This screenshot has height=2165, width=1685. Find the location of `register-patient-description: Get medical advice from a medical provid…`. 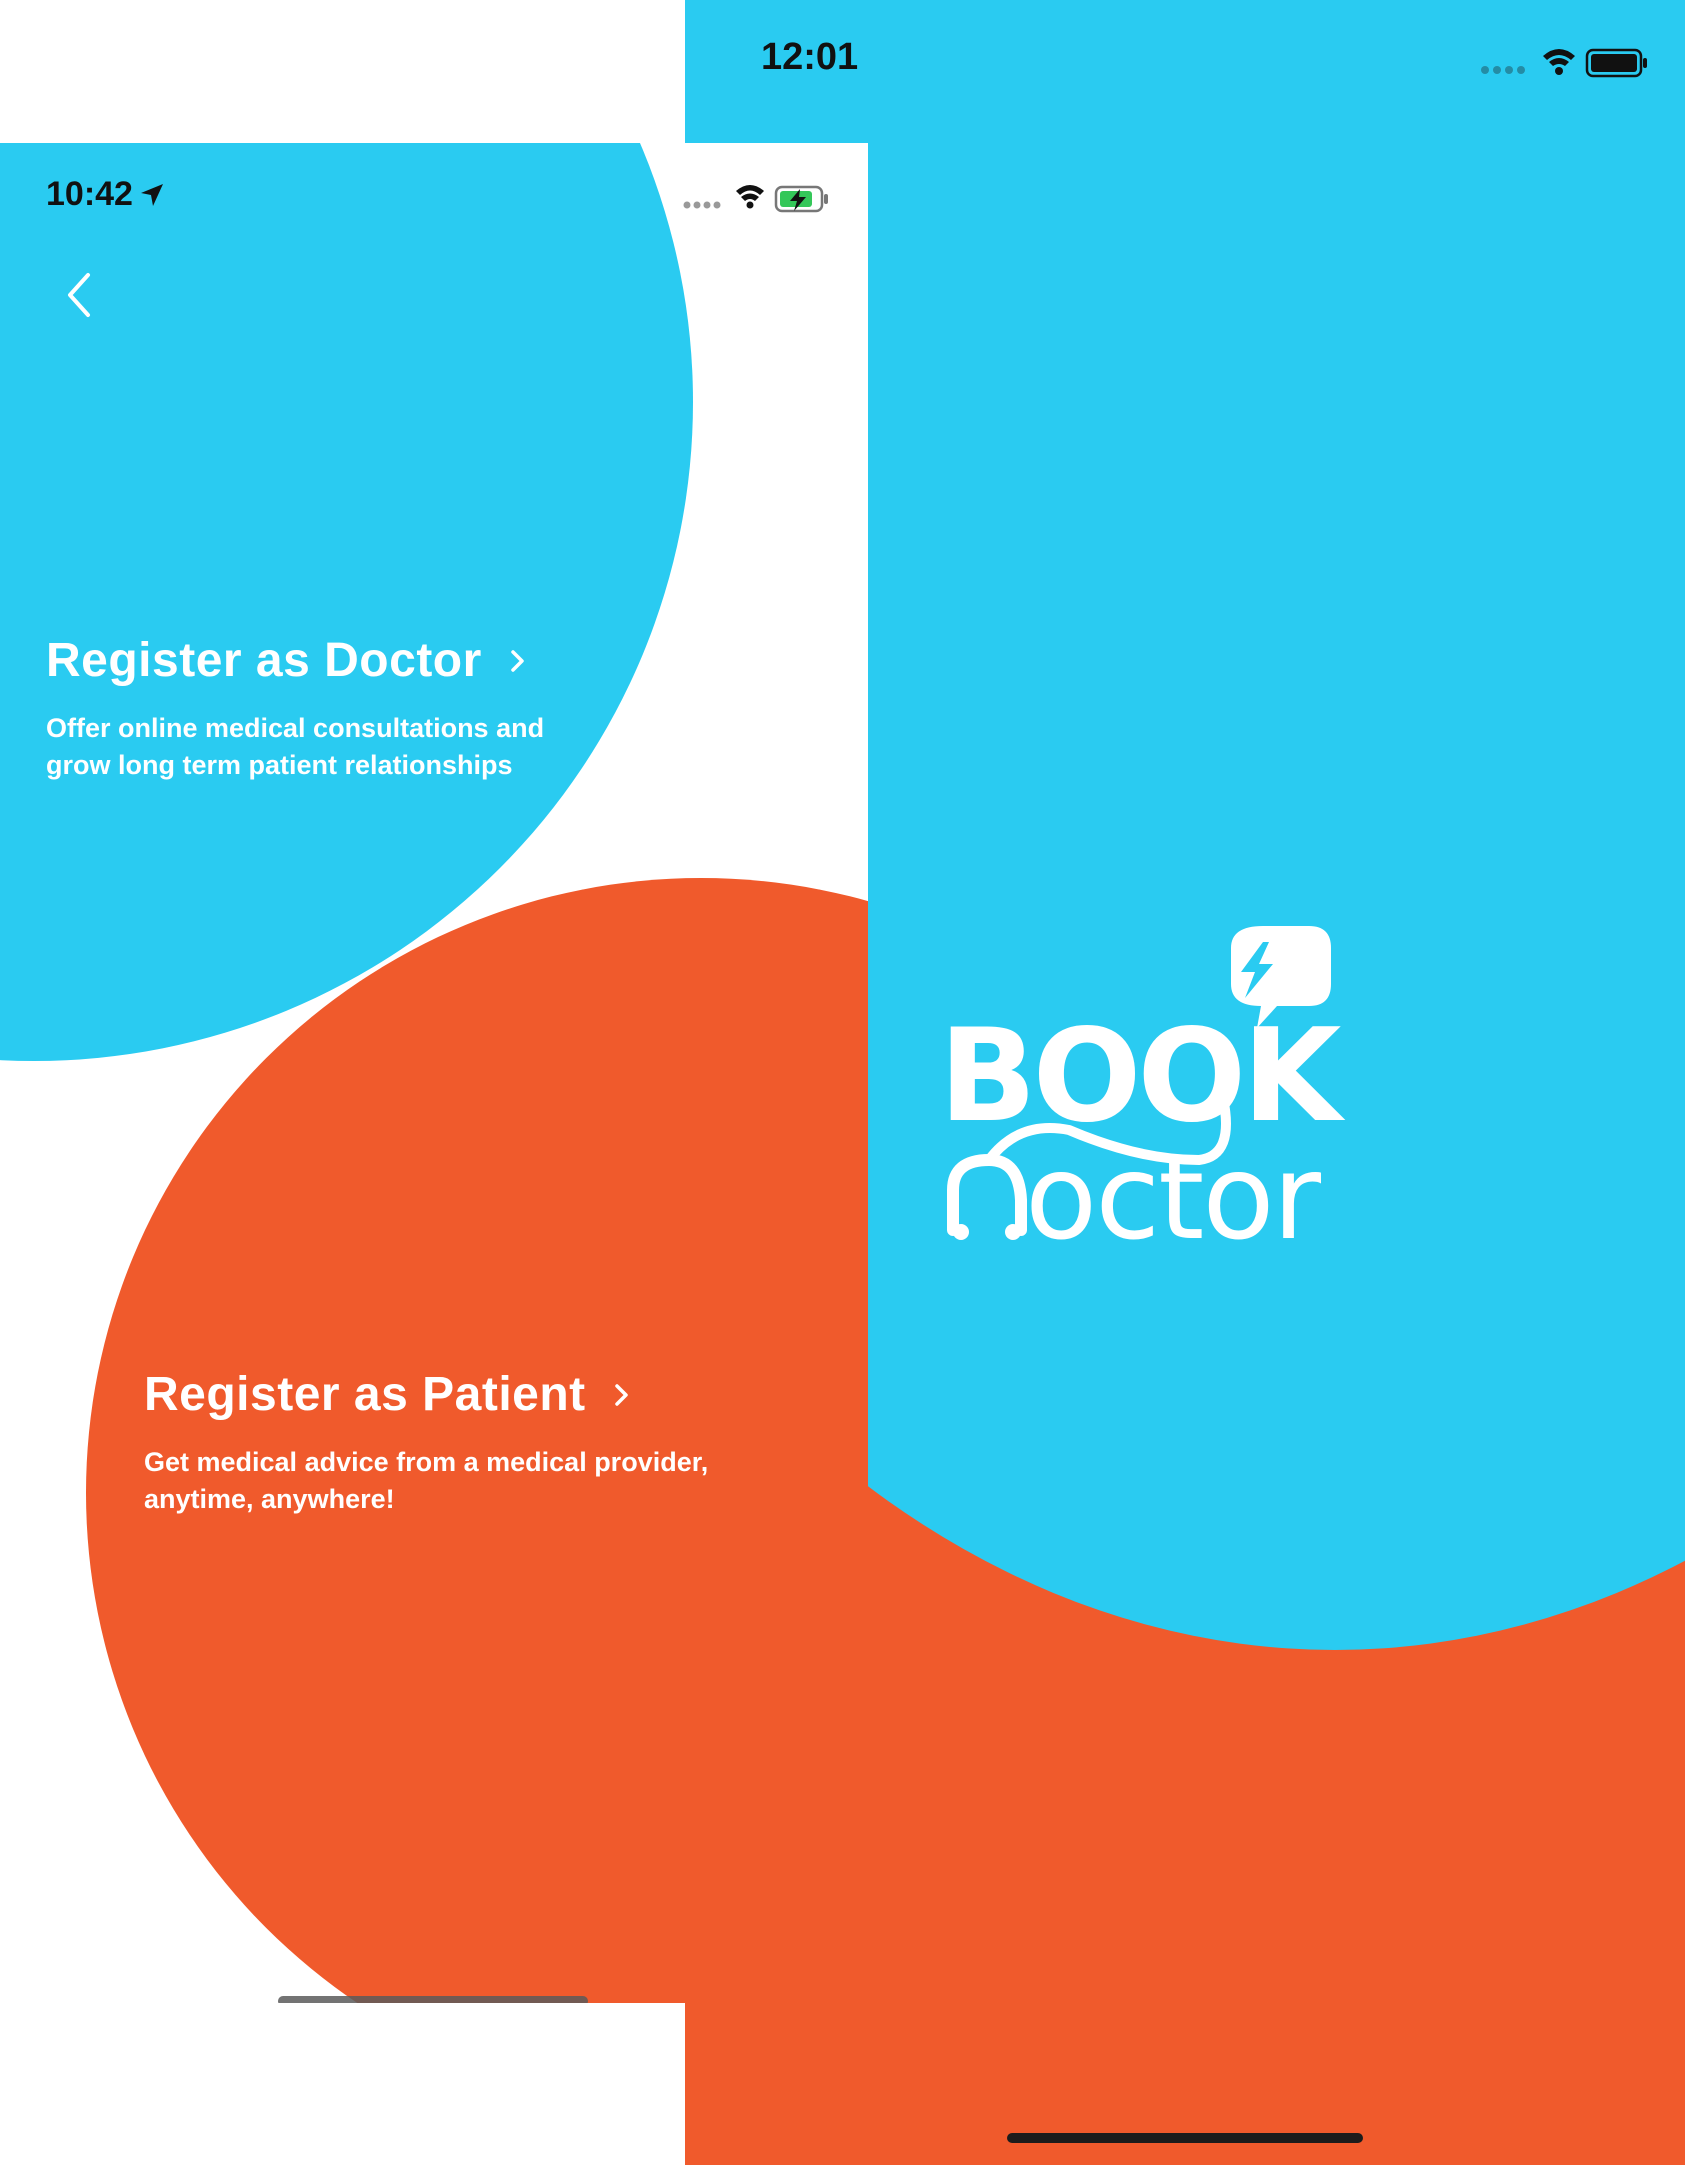

register-patient-description: Get medical advice from a medical provid… is located at coordinates (426, 1480).